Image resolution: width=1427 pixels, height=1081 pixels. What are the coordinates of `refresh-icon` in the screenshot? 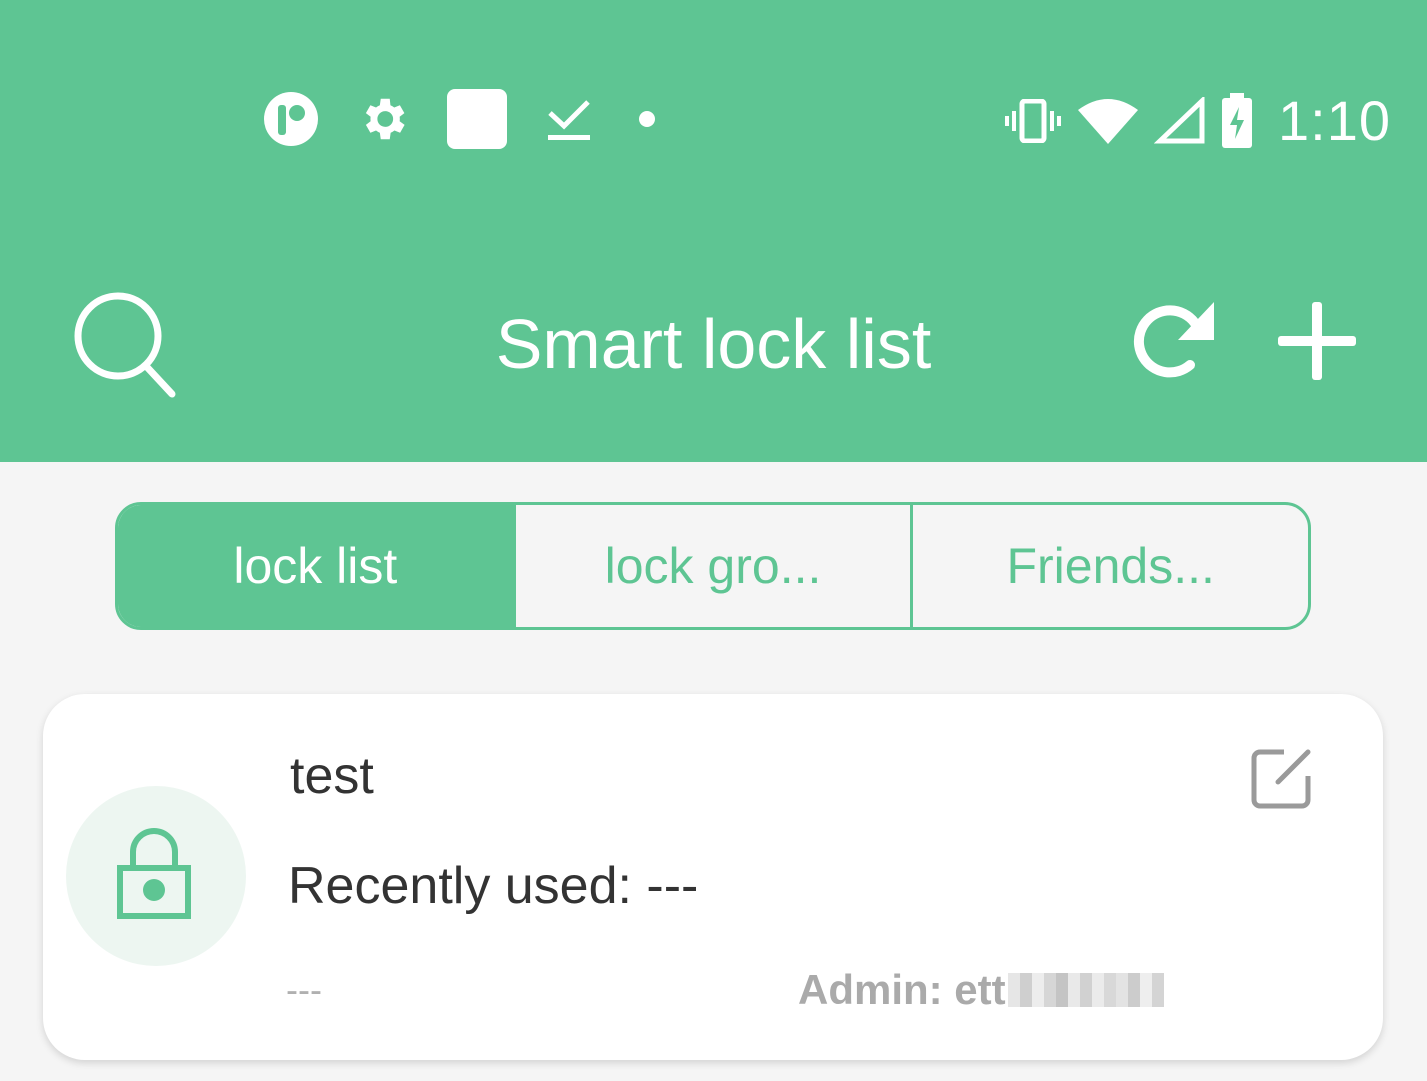 It's located at (1173, 341).